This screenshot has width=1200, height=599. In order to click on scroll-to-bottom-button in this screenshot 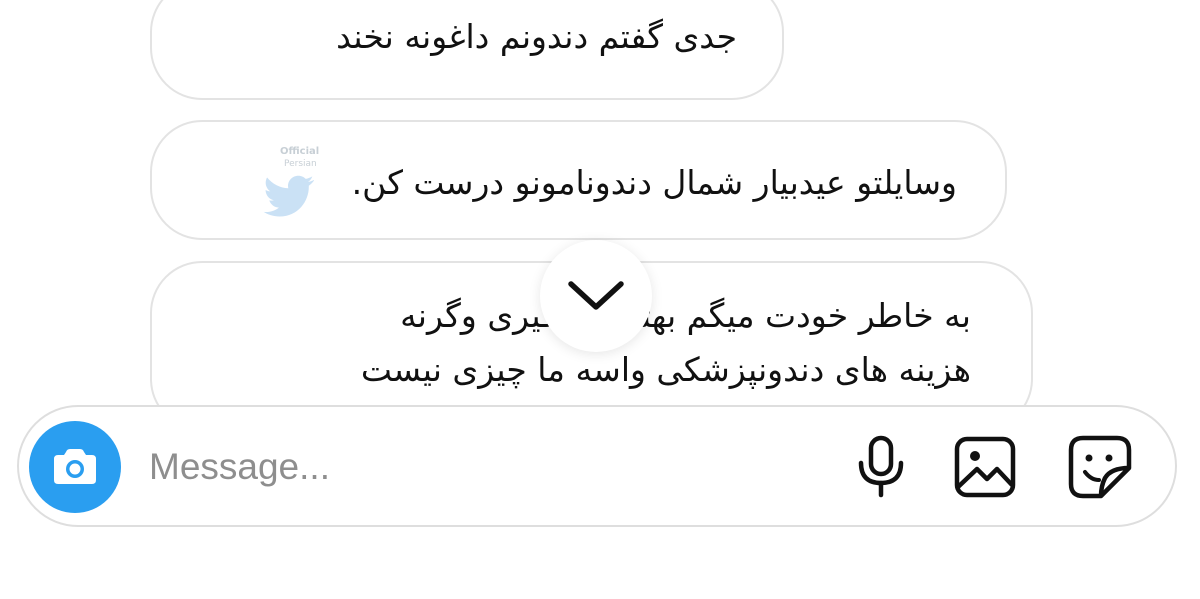, I will do `click(596, 296)`.